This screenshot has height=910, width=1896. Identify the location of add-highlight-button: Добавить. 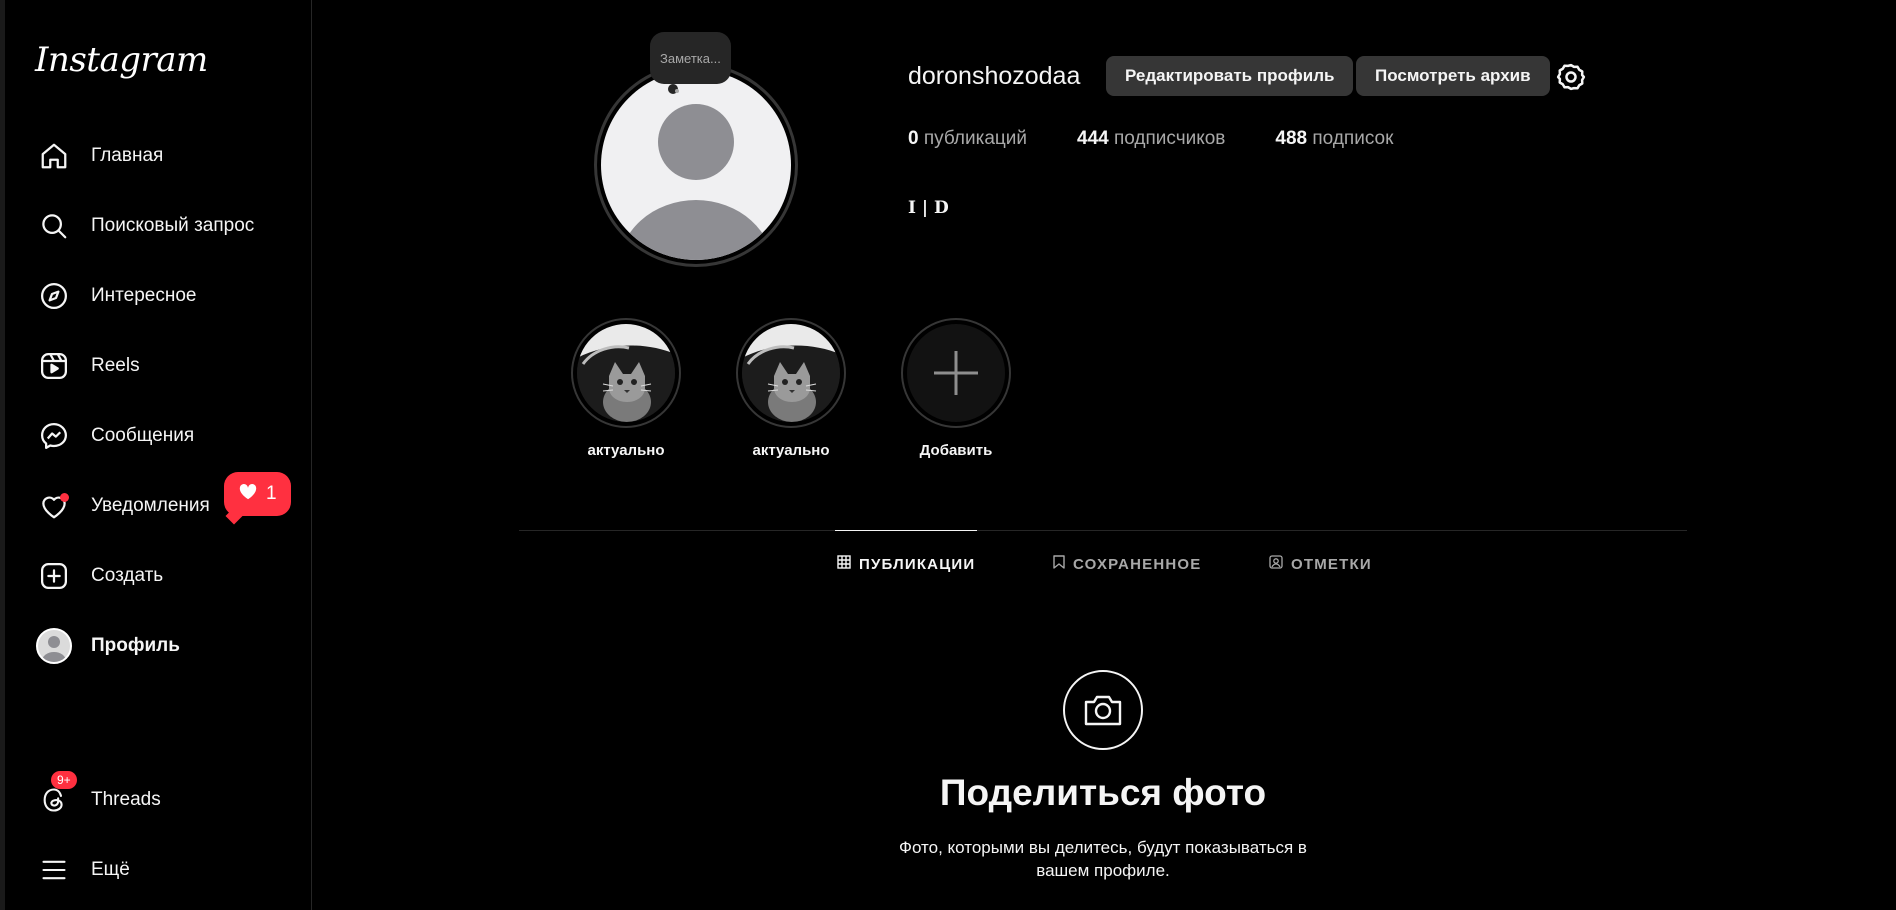
(956, 388).